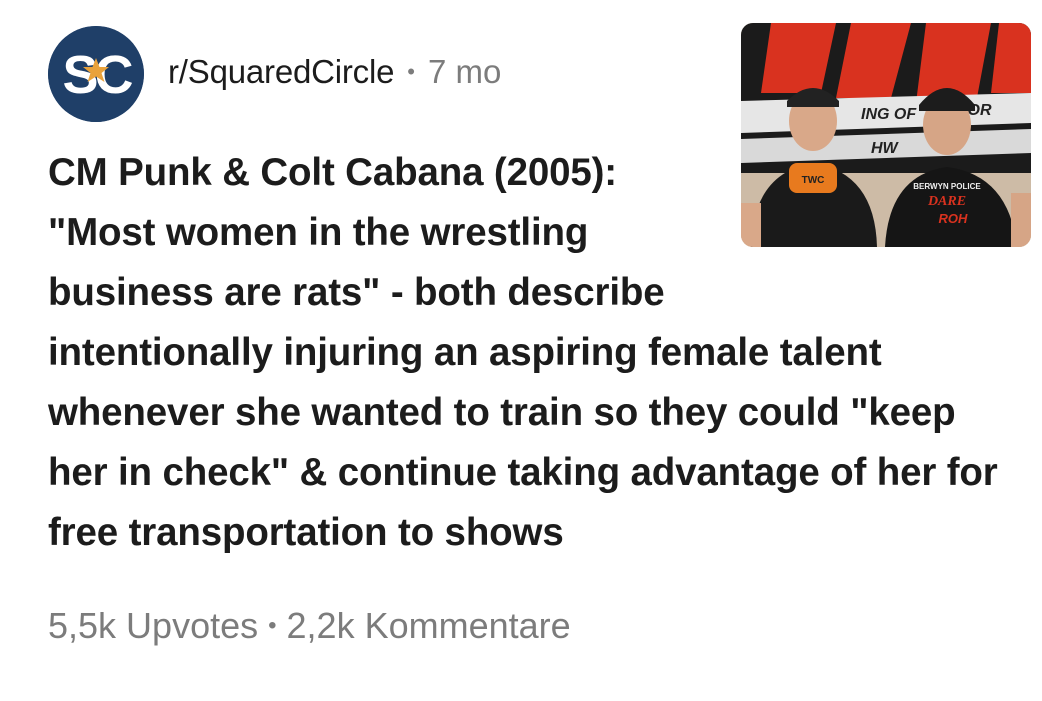 This screenshot has width=1042, height=701. Describe the element at coordinates (356, 292) in the screenshot. I see `title-line: business are rats" - both describe` at that location.